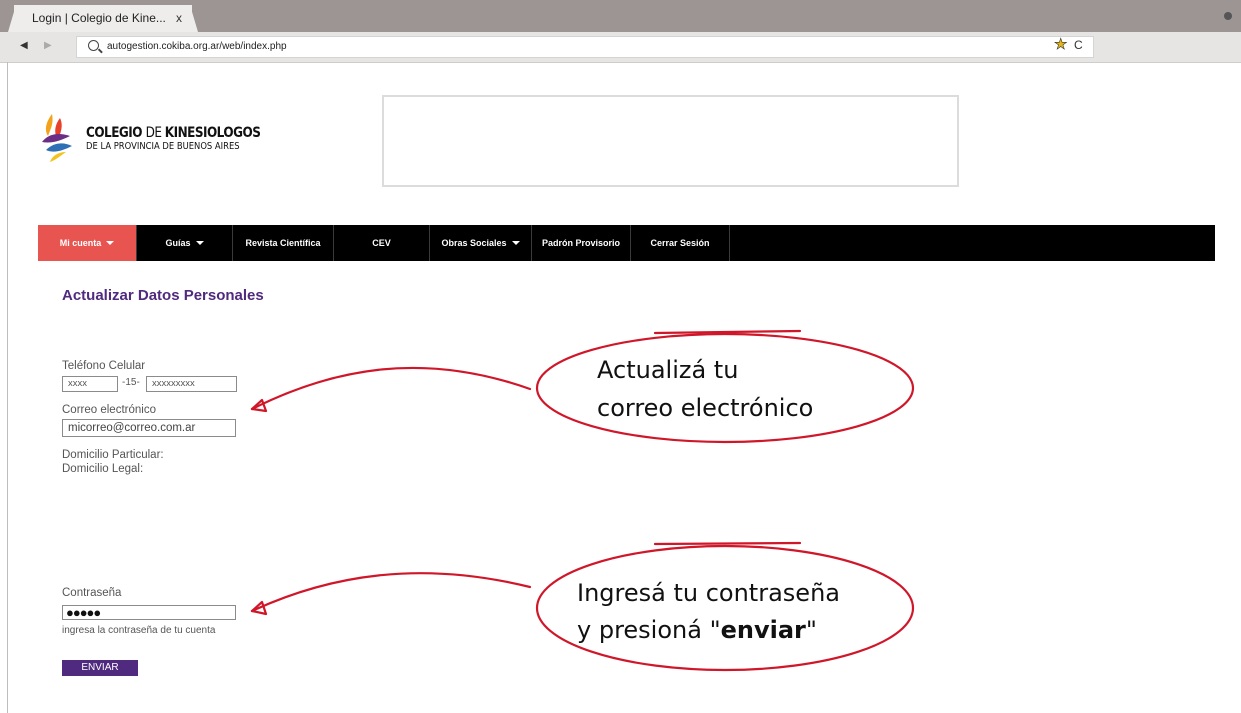 The image size is (1241, 713). Describe the element at coordinates (391, 592) in the screenshot. I see `arrow-to-password-field` at that location.